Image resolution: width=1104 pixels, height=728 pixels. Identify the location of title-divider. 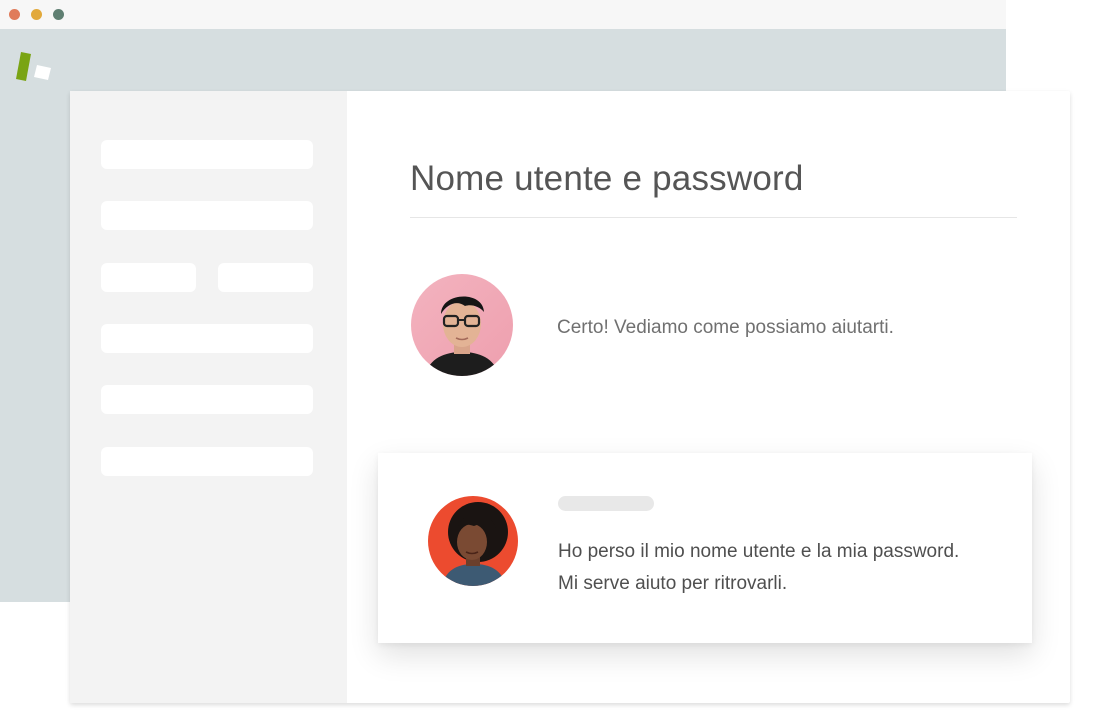
(713, 217).